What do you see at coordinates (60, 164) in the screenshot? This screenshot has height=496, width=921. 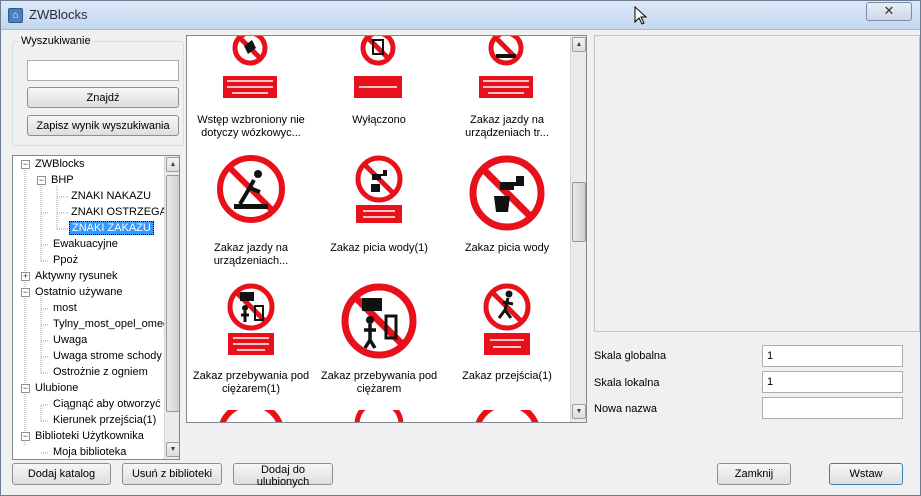 I see `tree-node-zwblocks: ZWBlocks` at bounding box center [60, 164].